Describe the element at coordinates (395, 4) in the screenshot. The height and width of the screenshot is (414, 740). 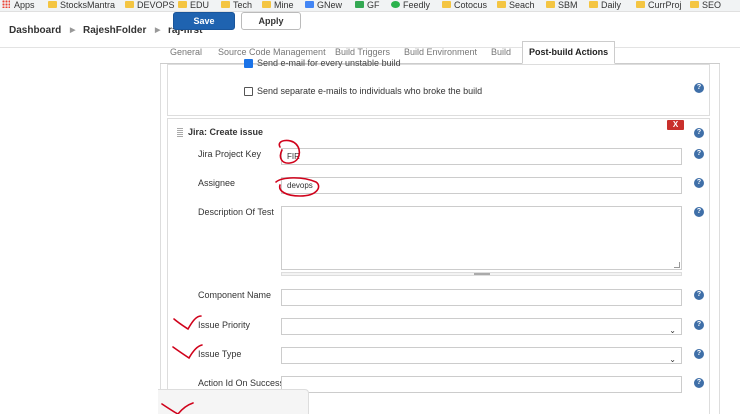
I see `feedly-icon` at that location.